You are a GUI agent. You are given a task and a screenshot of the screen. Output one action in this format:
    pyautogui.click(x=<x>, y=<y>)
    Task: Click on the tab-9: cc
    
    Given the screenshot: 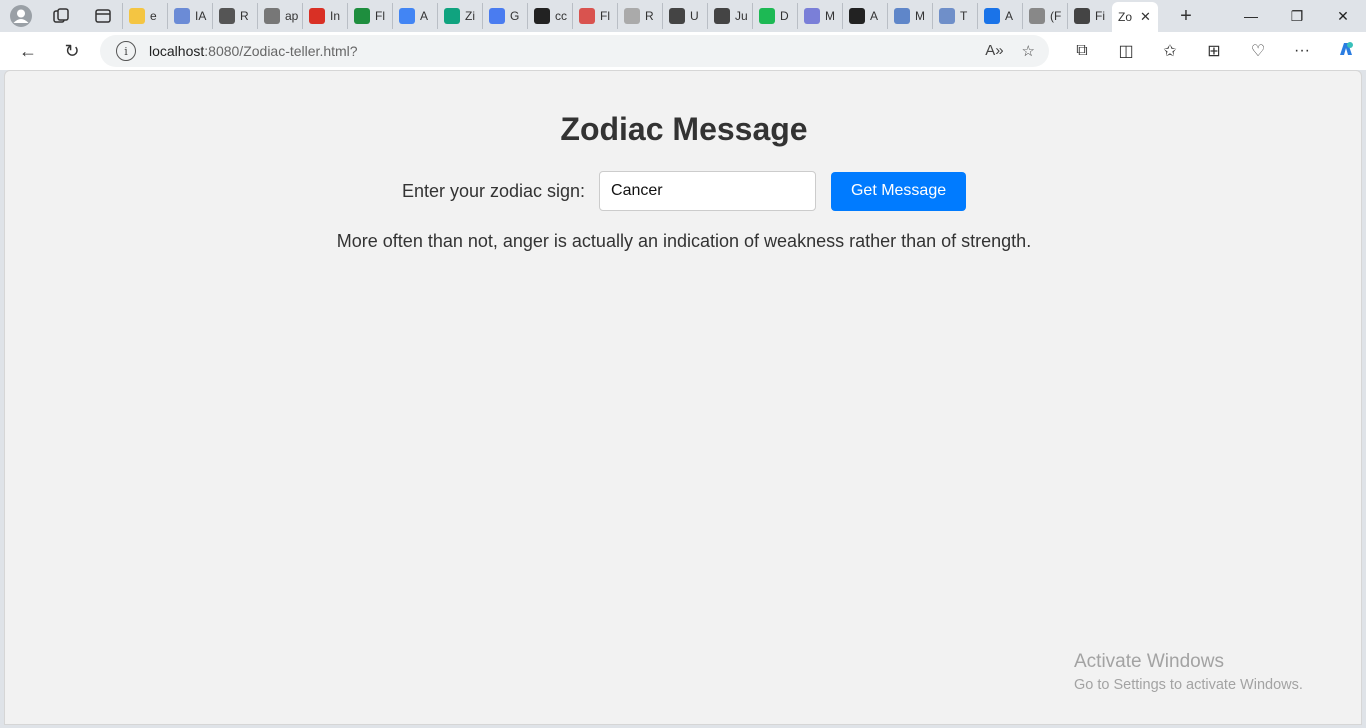 What is the action you would take?
    pyautogui.click(x=549, y=16)
    